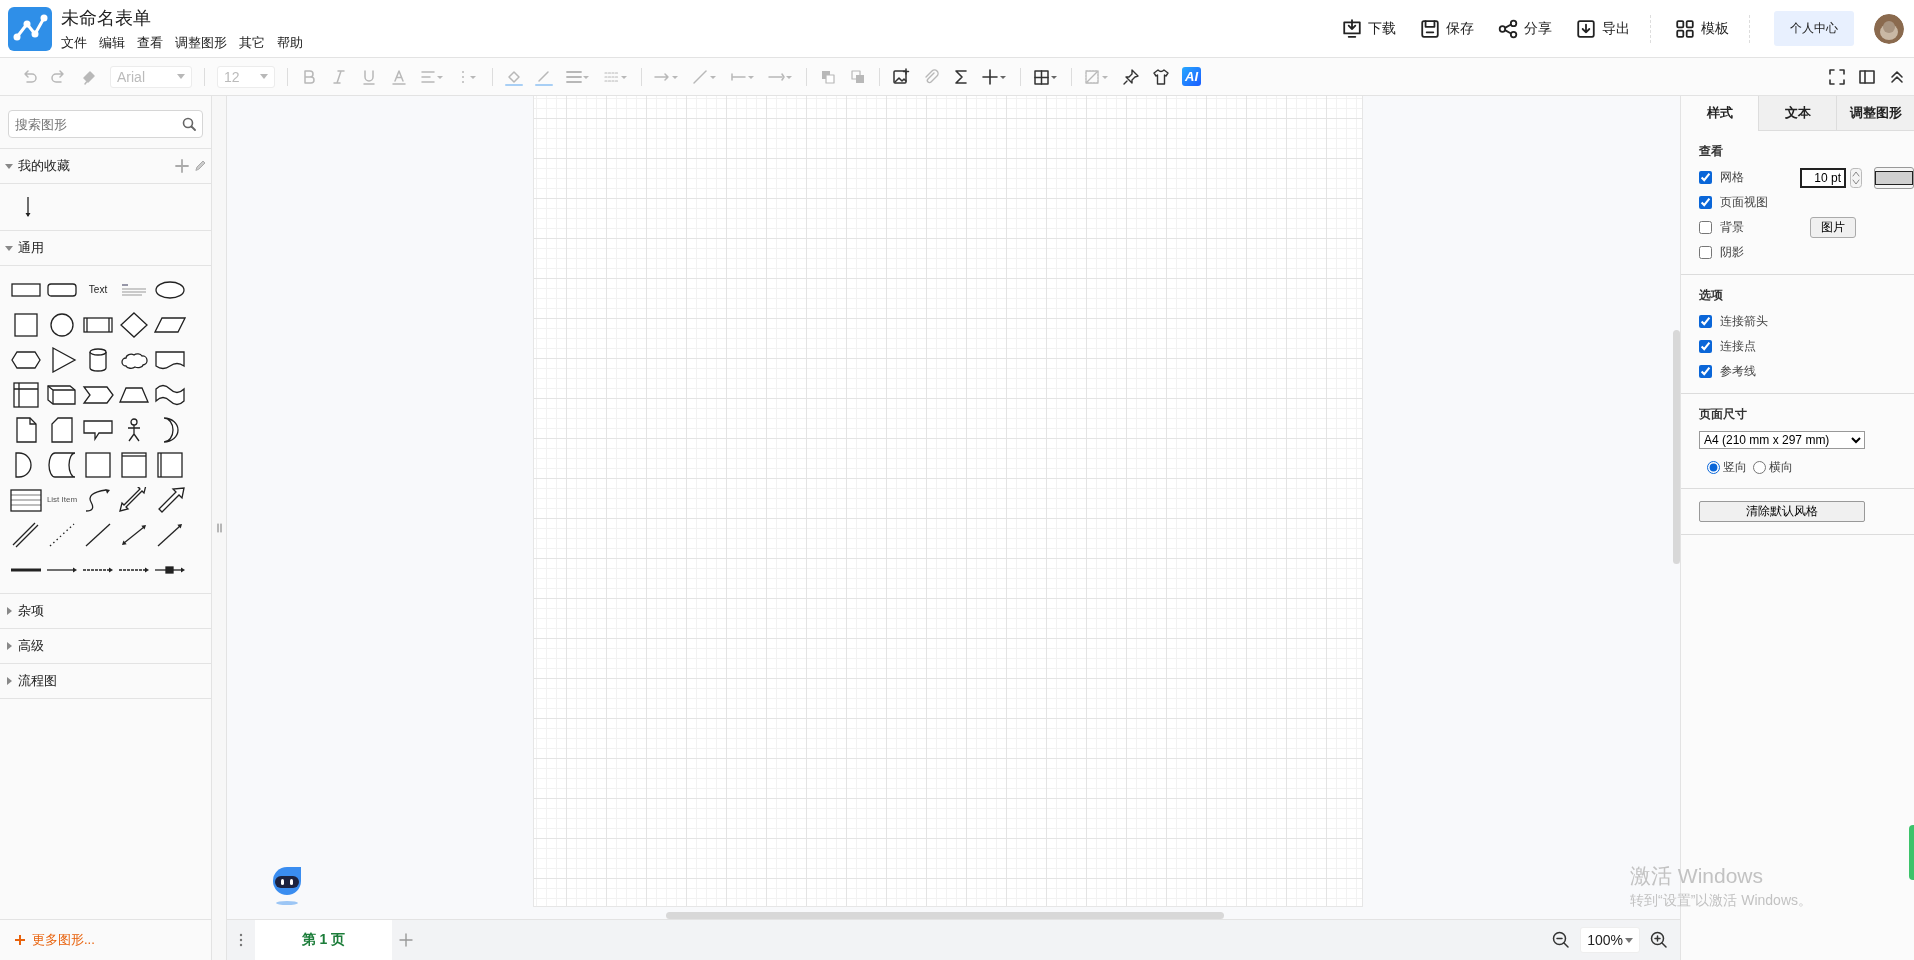  I want to click on option-label: 连接点, so click(1738, 346).